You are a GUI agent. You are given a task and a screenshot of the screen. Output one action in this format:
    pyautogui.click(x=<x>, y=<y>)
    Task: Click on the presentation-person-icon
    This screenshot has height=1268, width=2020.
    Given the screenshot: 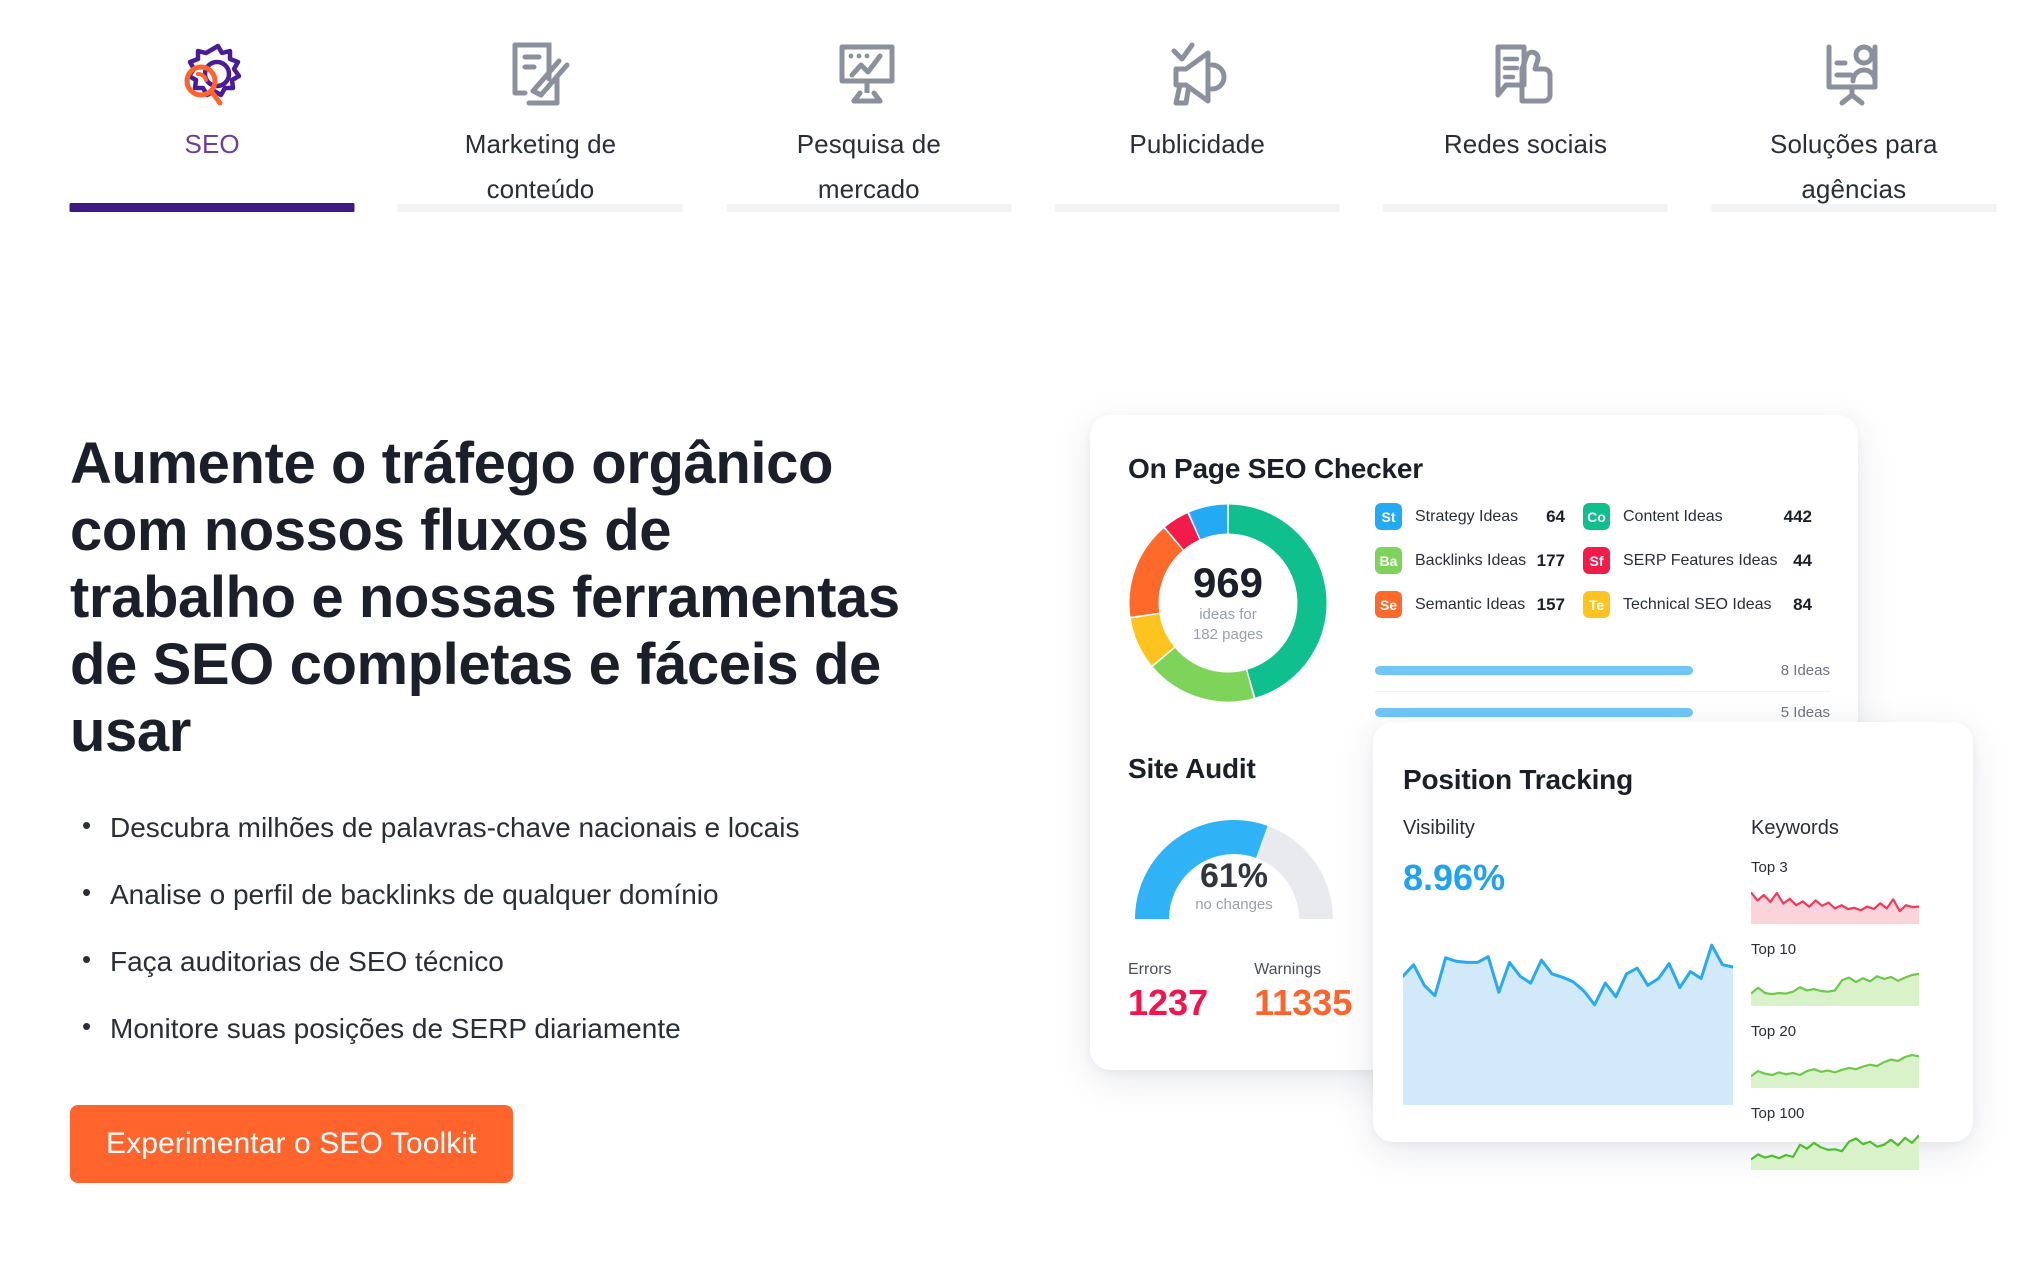 What is the action you would take?
    pyautogui.click(x=1854, y=74)
    